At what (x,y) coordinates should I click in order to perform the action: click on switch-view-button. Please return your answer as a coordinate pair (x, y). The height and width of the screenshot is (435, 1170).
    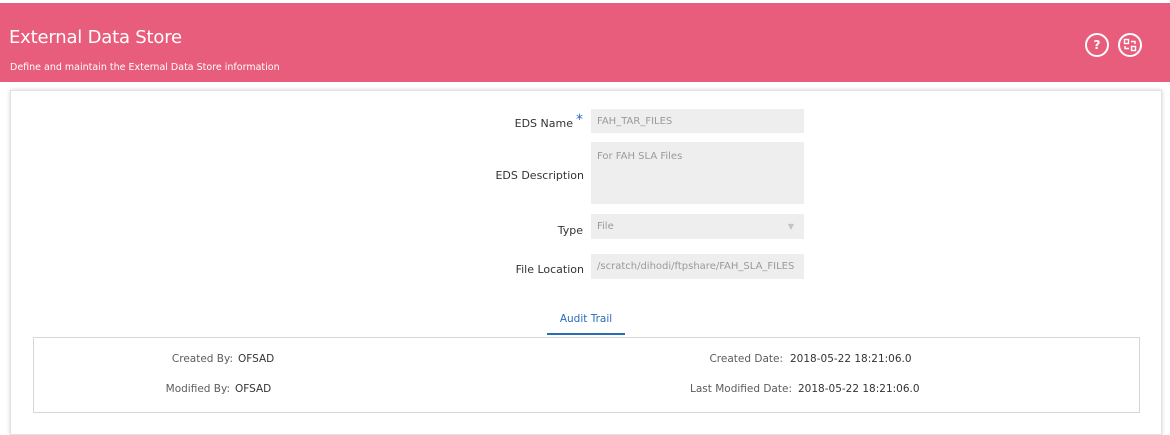
    Looking at the image, I should click on (1130, 45).